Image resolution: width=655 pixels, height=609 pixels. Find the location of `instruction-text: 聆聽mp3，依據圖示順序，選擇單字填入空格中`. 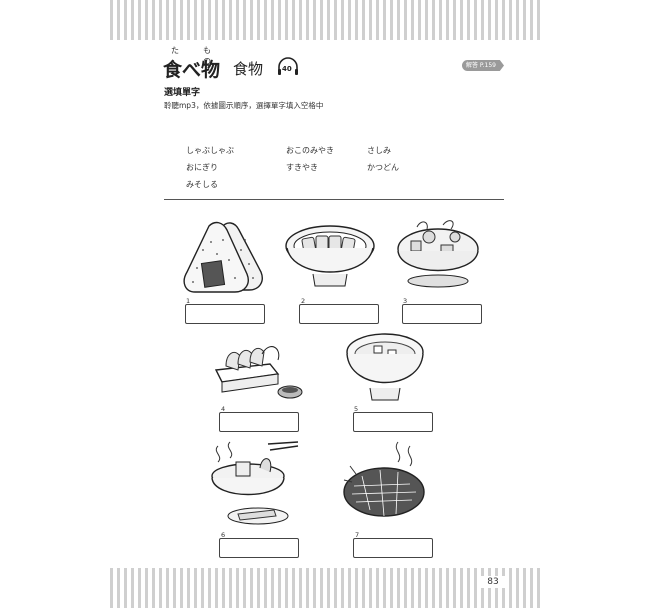

instruction-text: 聆聽mp3，依據圖示順序，選擇單字填入空格中 is located at coordinates (244, 105).